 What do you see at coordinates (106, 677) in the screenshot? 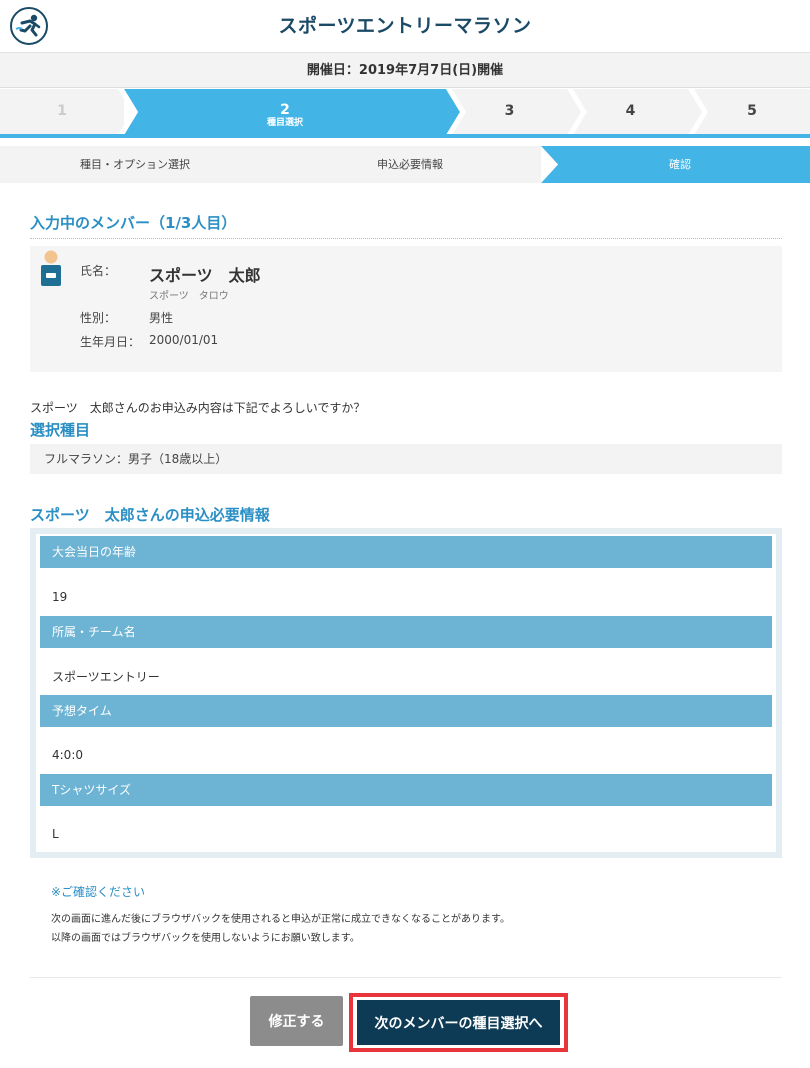
I see `info-value-team: スポーツエントリー` at bounding box center [106, 677].